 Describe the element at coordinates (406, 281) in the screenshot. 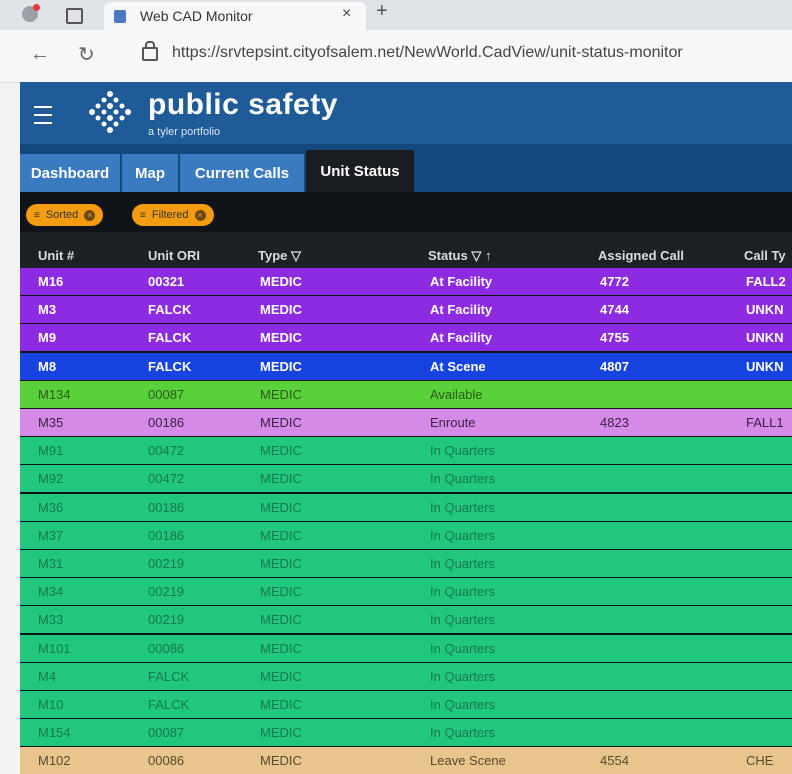

I see `table-row: M16 00321 MEDIC At Facility 4772 FALL2` at that location.